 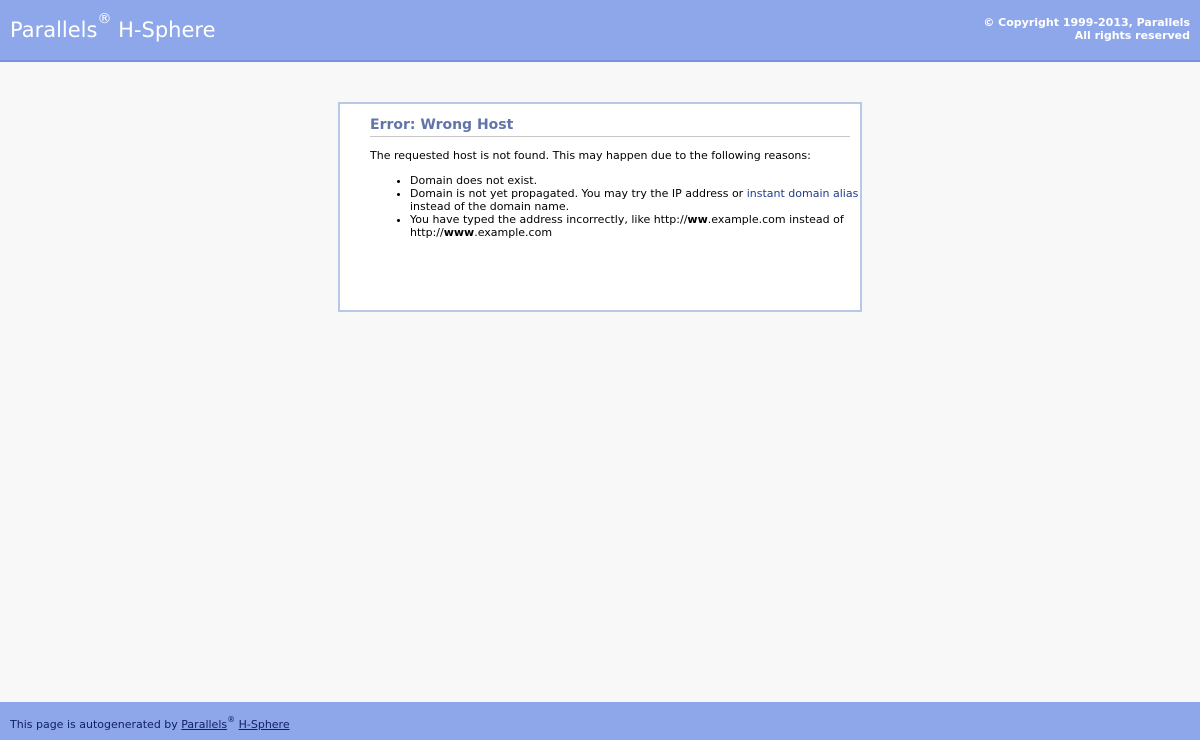 What do you see at coordinates (96, 724) in the screenshot?
I see `footer-label: This page is autogenerated by` at bounding box center [96, 724].